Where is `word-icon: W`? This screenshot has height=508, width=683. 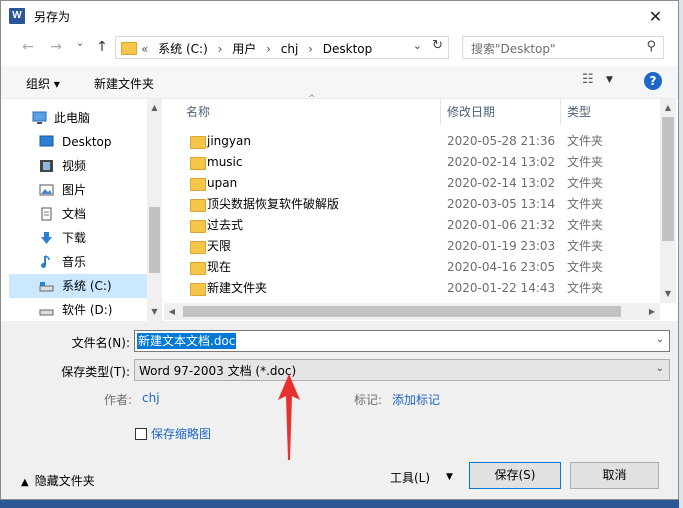 word-icon: W is located at coordinates (17, 16).